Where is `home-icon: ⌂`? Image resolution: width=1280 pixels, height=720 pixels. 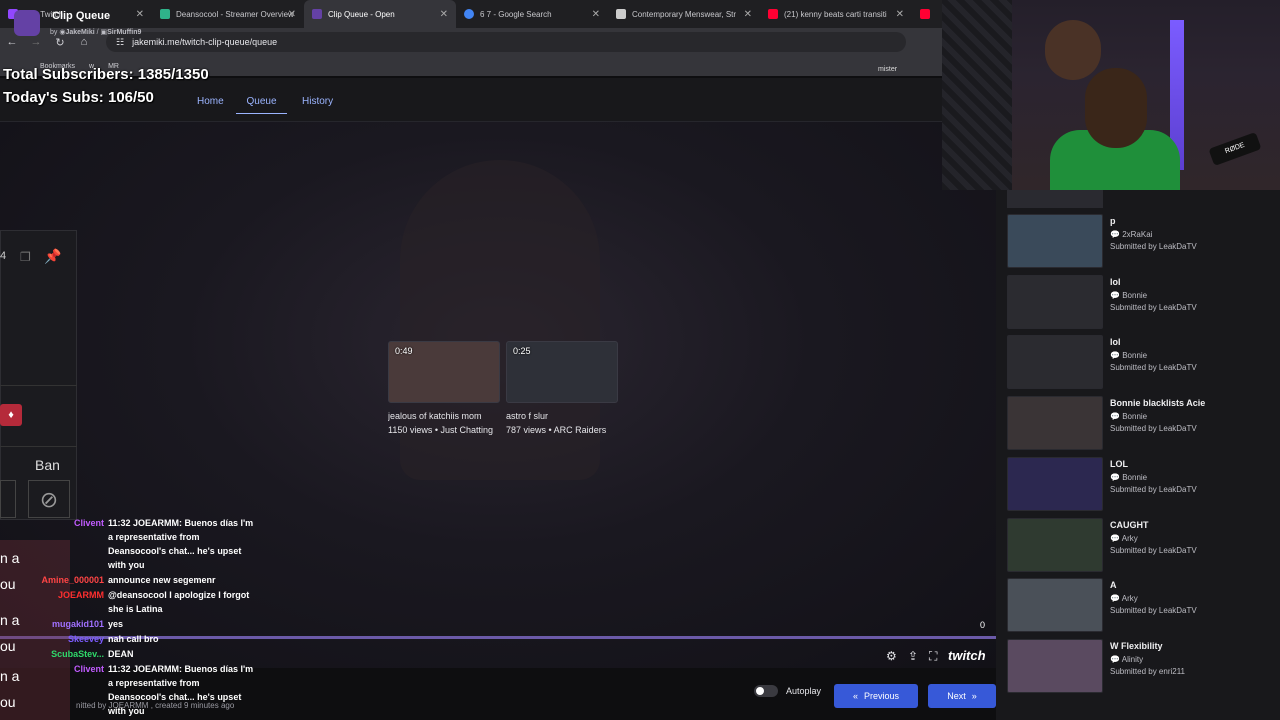
home-icon: ⌂ is located at coordinates (84, 42).